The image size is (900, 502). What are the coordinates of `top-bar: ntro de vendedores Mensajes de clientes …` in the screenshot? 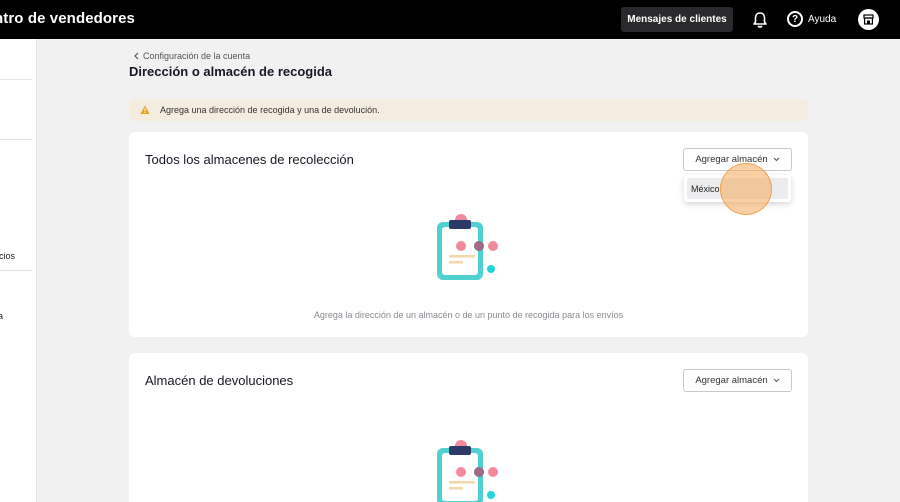 It's located at (450, 19).